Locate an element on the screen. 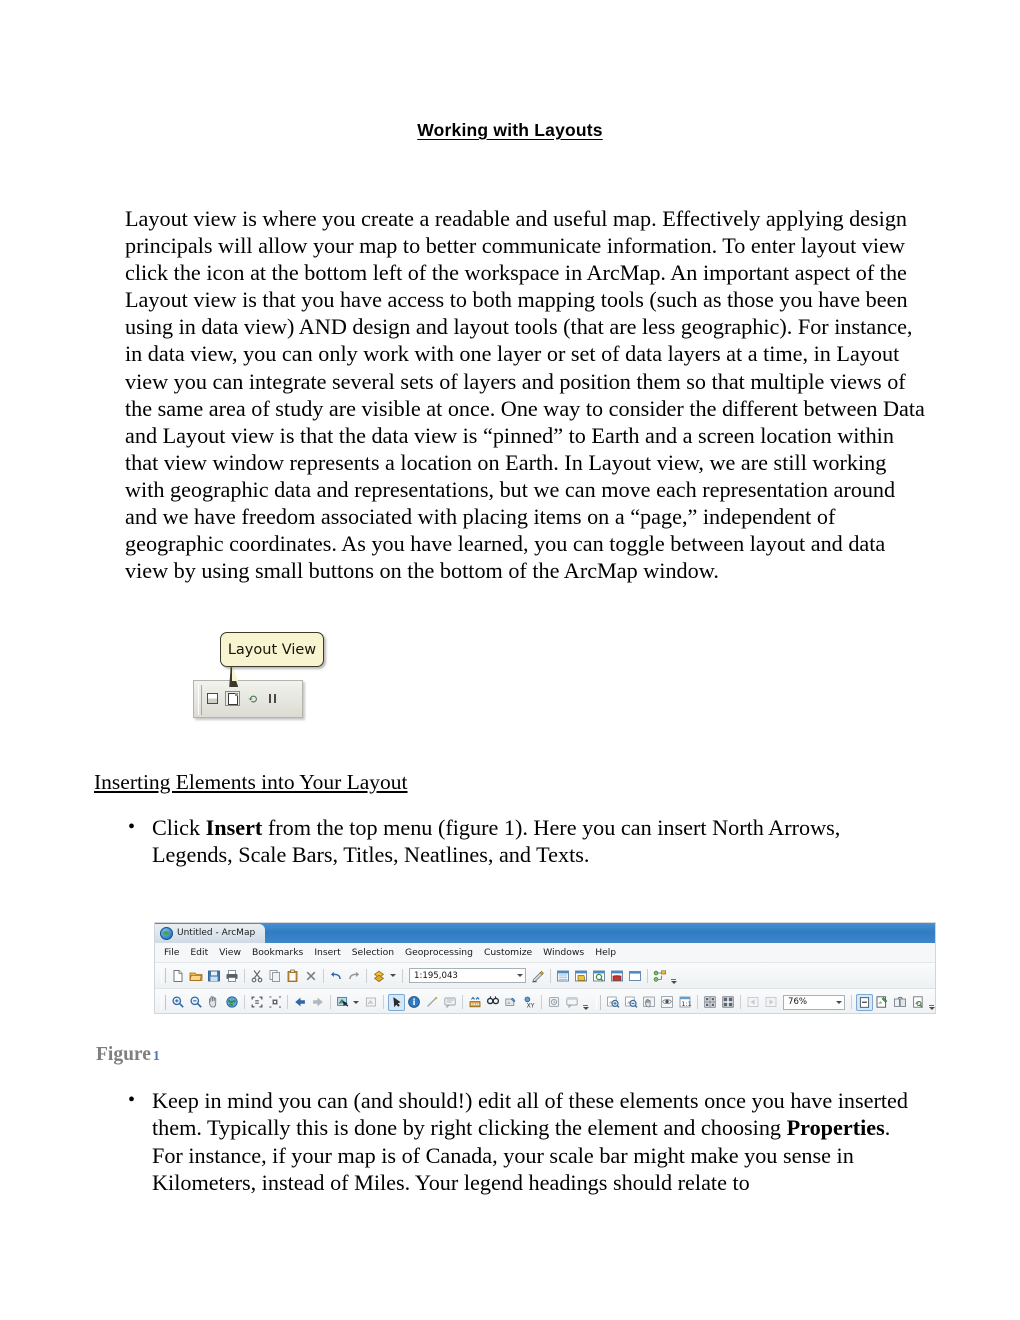 The height and width of the screenshot is (1320, 1020). tooltip-label: Layout View is located at coordinates (272, 649).